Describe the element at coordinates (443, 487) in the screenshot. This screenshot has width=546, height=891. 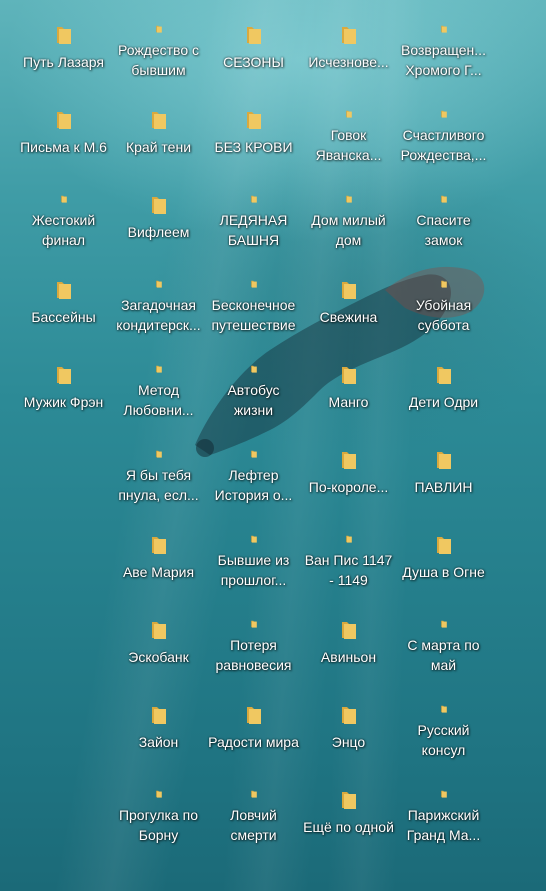
I see `folder-label: ПАВЛИН` at that location.